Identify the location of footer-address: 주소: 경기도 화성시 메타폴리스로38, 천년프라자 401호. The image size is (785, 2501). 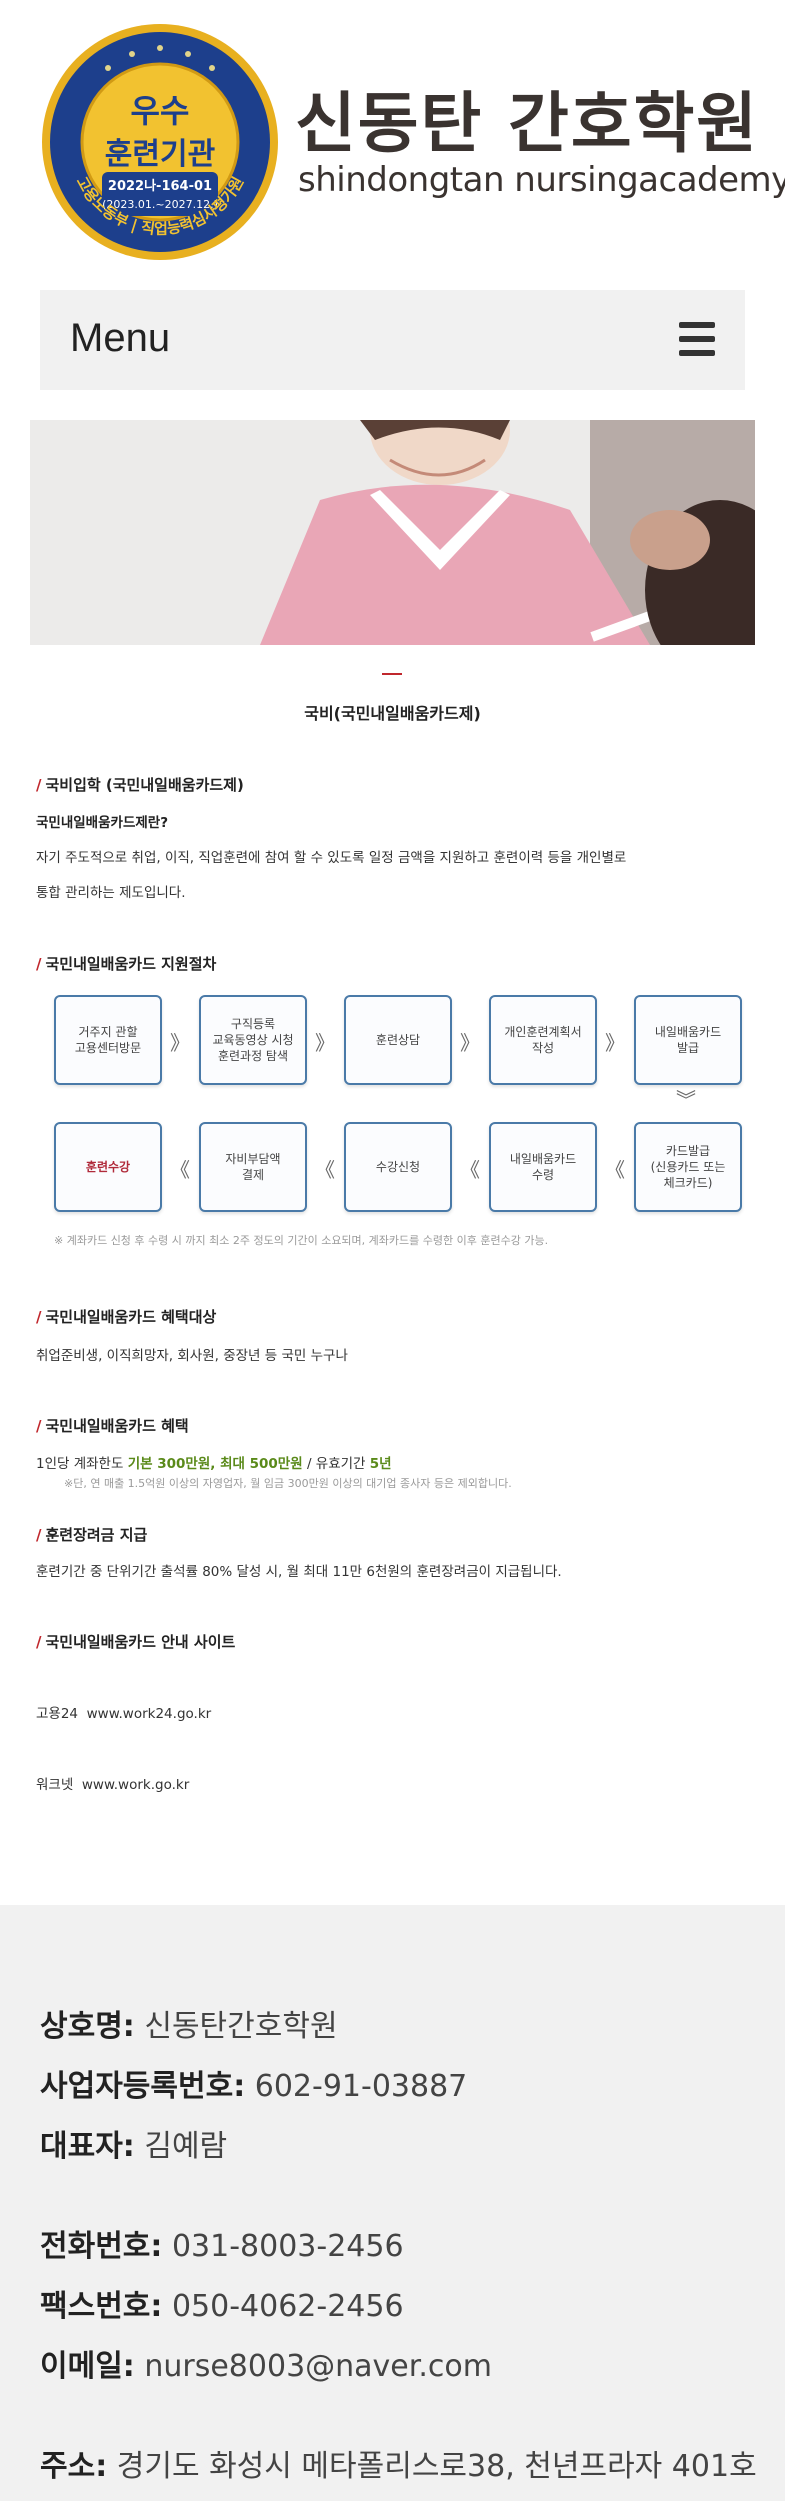
(398, 2463).